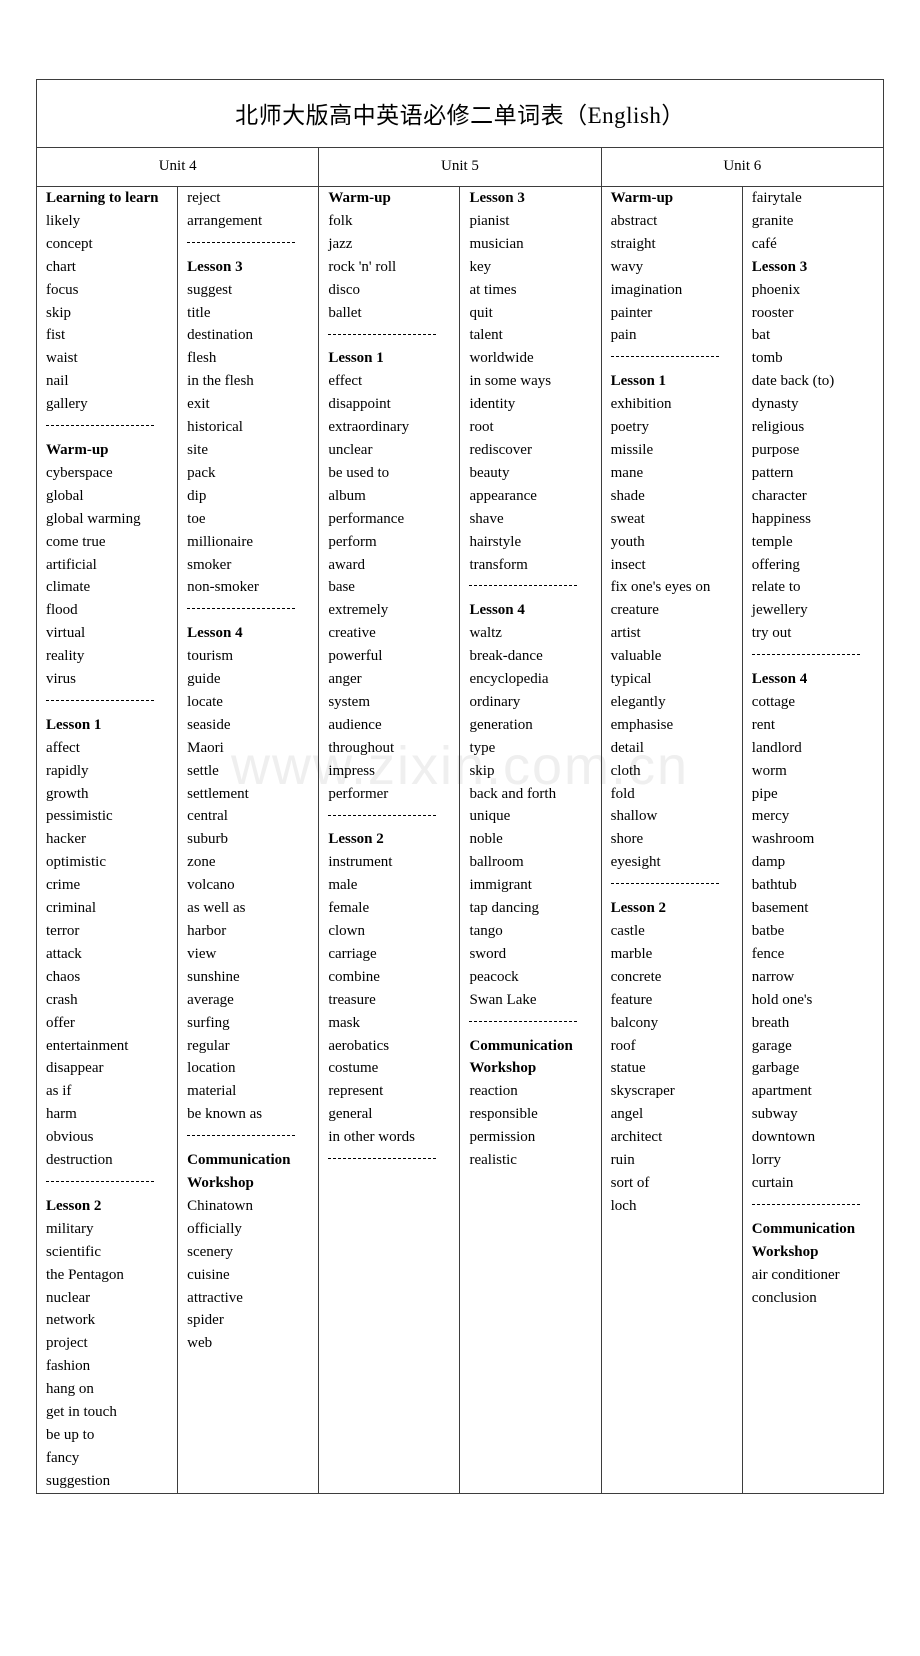 The height and width of the screenshot is (1656, 920). What do you see at coordinates (208, 1274) in the screenshot?
I see `vocabulary-word: cuisine` at bounding box center [208, 1274].